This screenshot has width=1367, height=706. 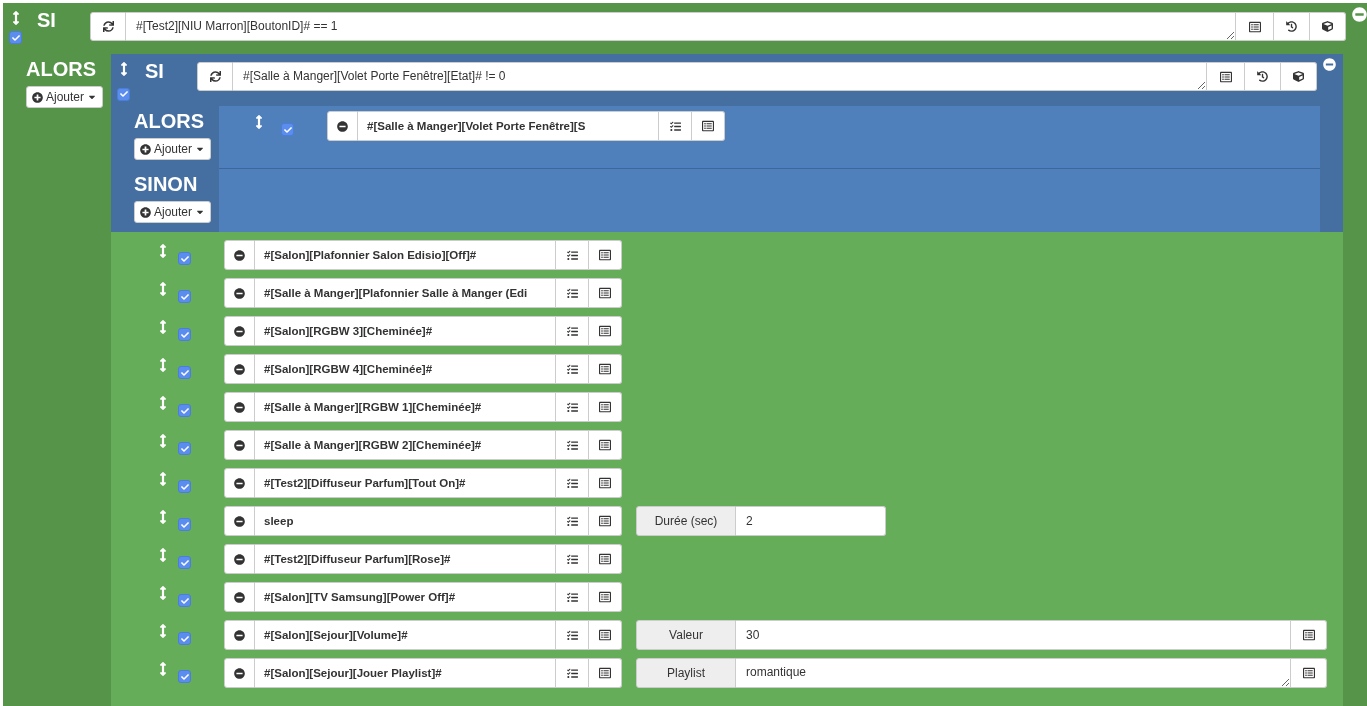 I want to click on checkmark-icon, so click(x=184, y=600).